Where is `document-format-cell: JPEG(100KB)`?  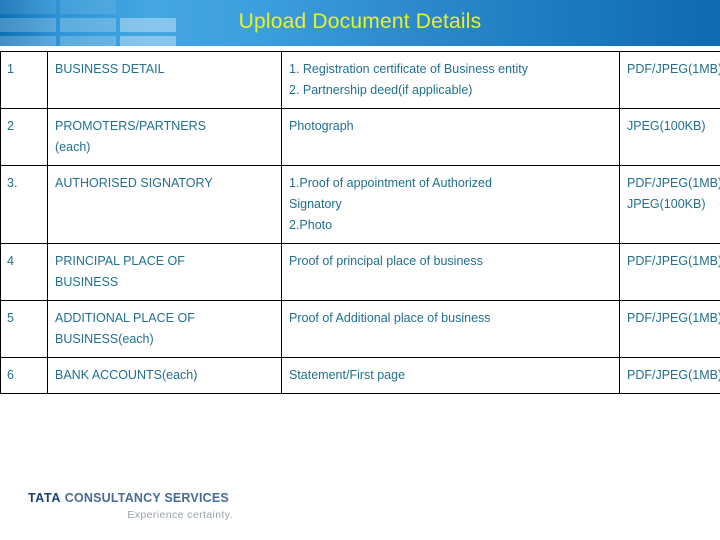
document-format-cell: JPEG(100KB) is located at coordinates (669, 137).